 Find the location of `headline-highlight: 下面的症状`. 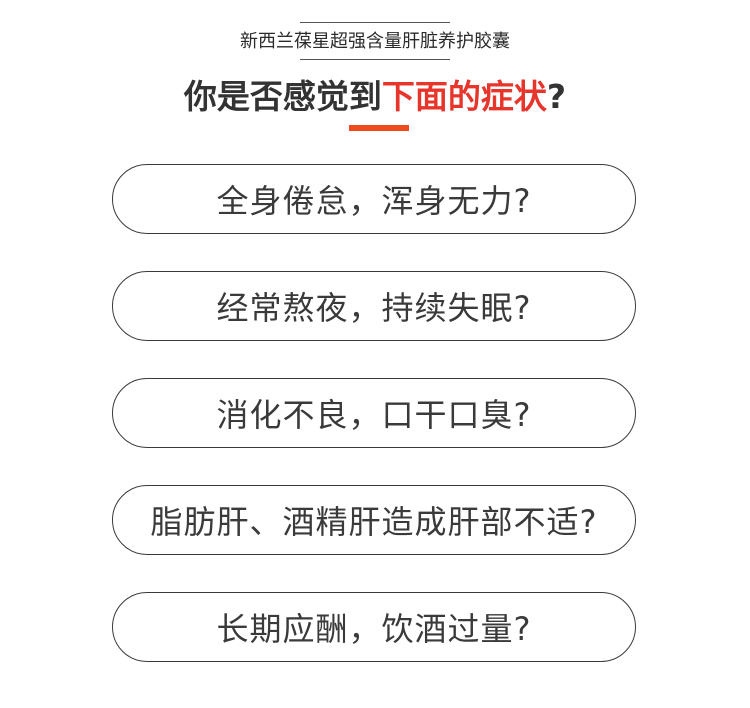

headline-highlight: 下面的症状 is located at coordinates (464, 96).